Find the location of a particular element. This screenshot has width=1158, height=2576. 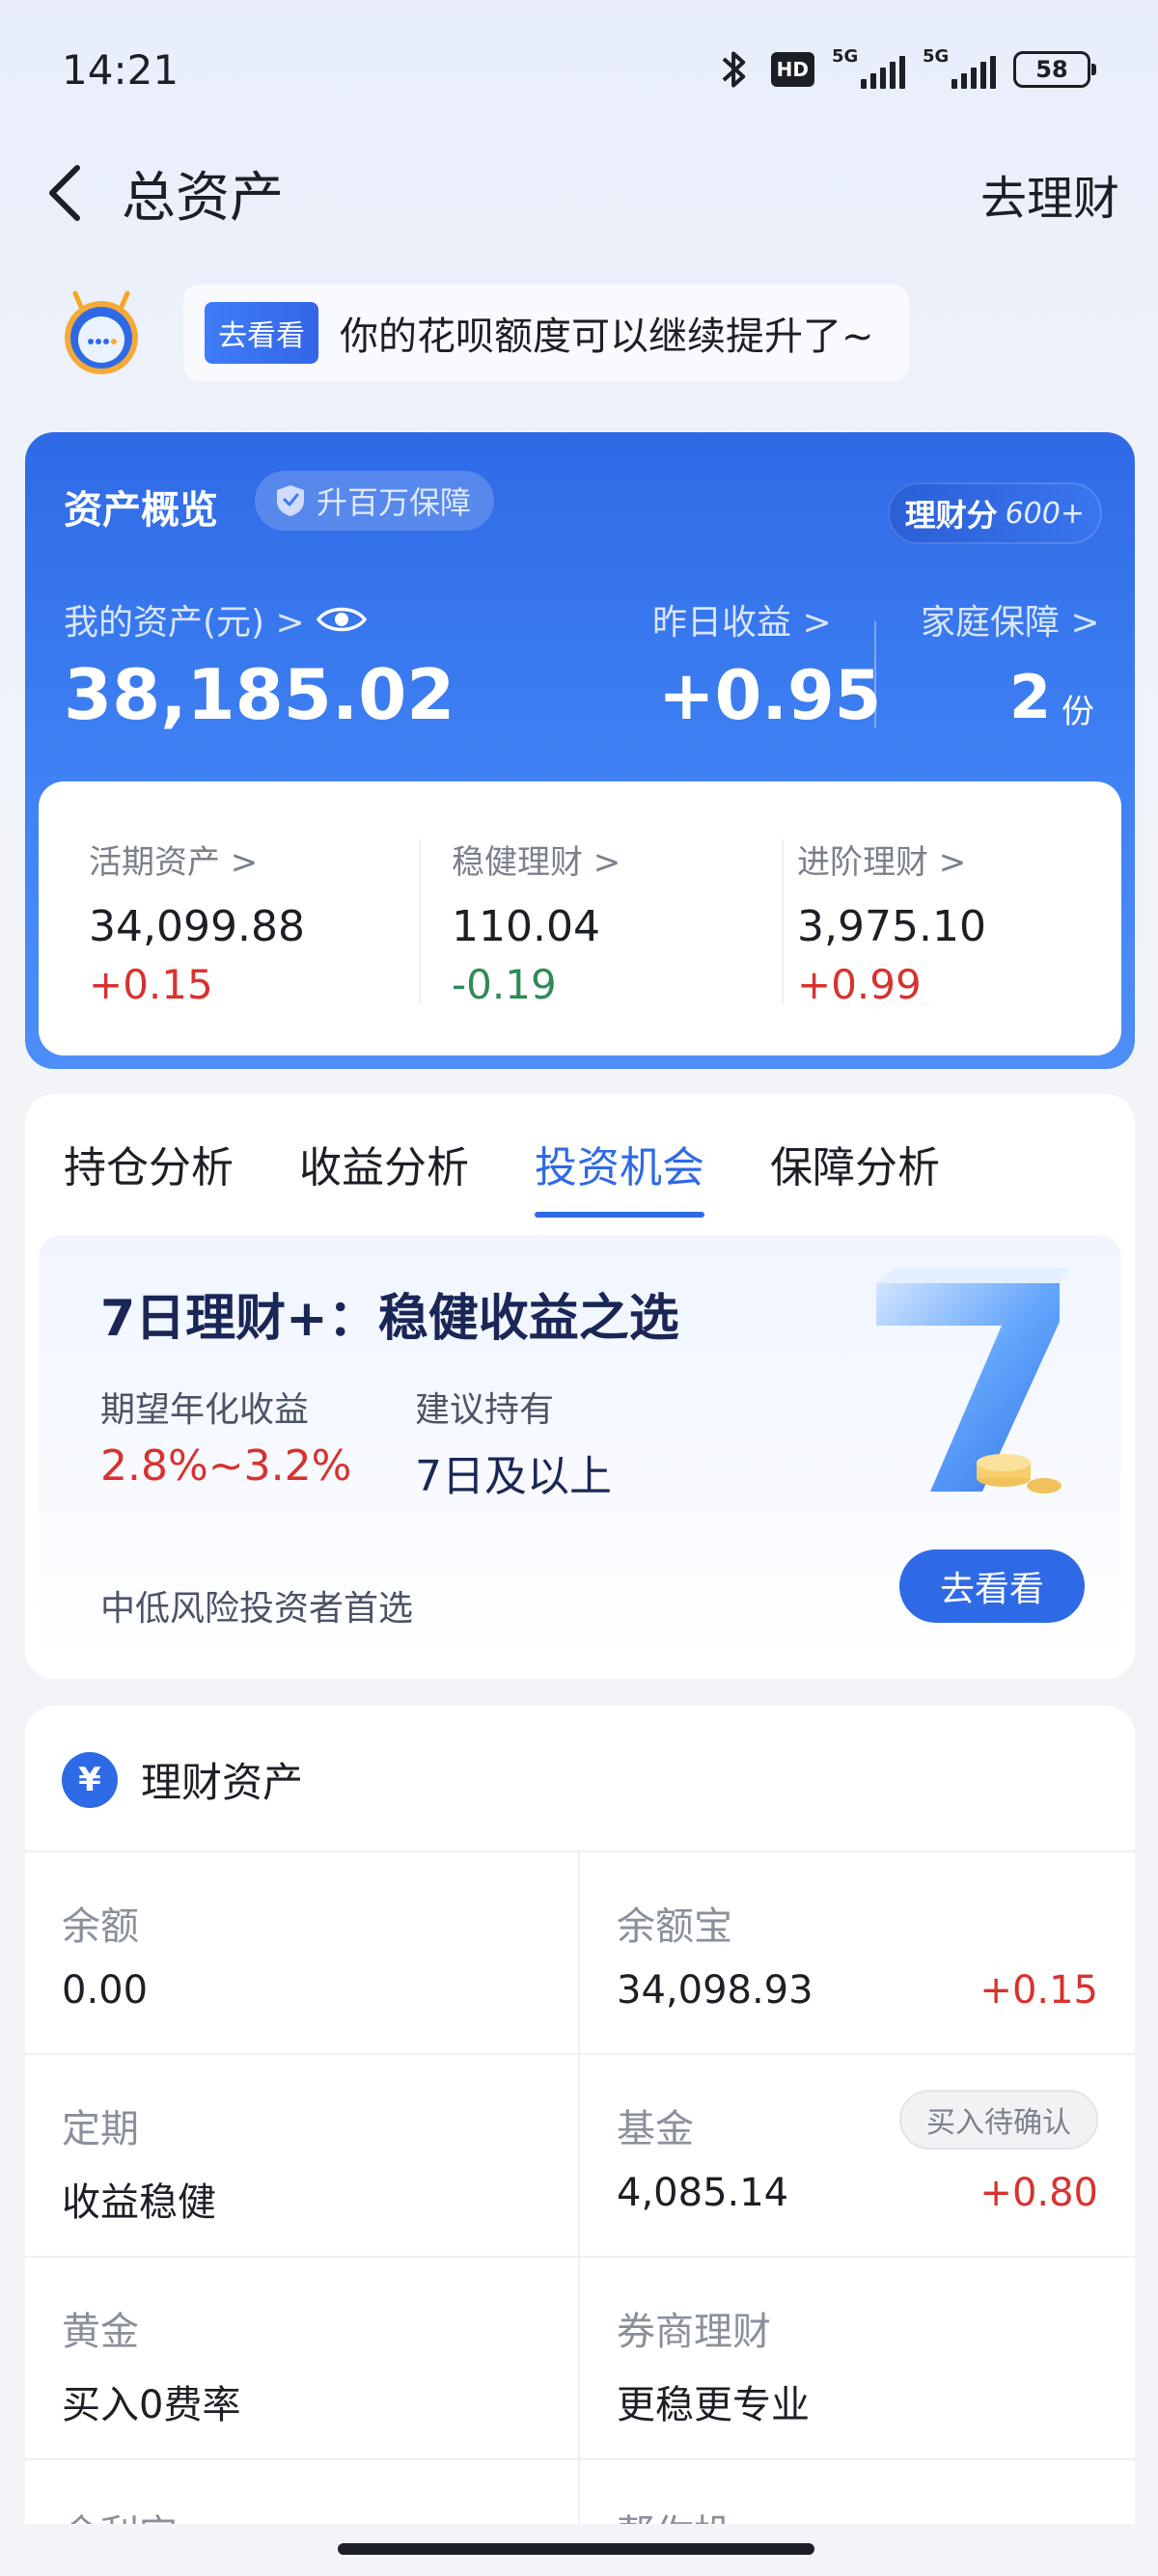

eye-icon is located at coordinates (342, 619).